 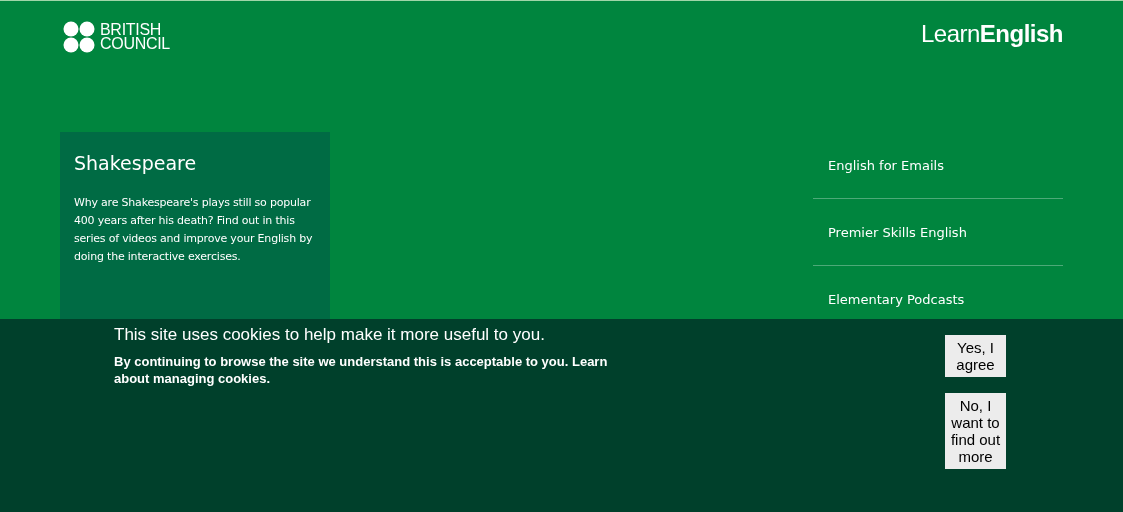 What do you see at coordinates (79, 37) in the screenshot?
I see `logo-dots-icon` at bounding box center [79, 37].